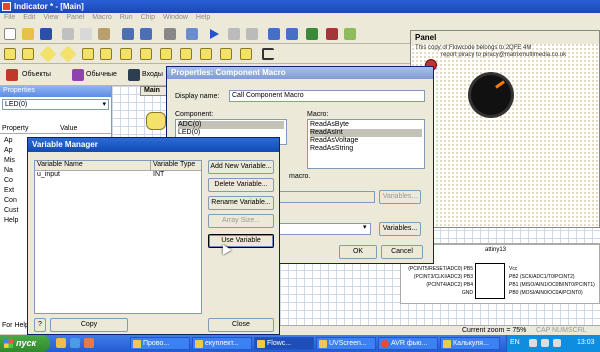 The width and height of the screenshot is (600, 352). Describe the element at coordinates (50, 19) in the screenshot. I see `menu-view: View` at that location.